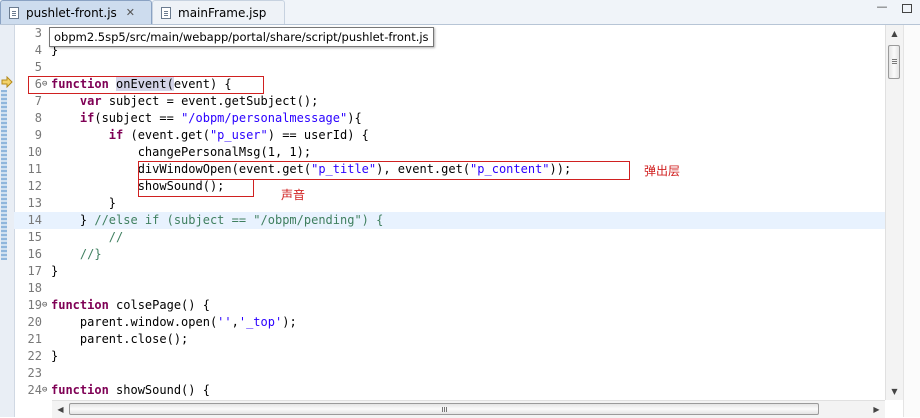 The image size is (920, 418). What do you see at coordinates (38, 50) in the screenshot?
I see `line-number: 4` at bounding box center [38, 50].